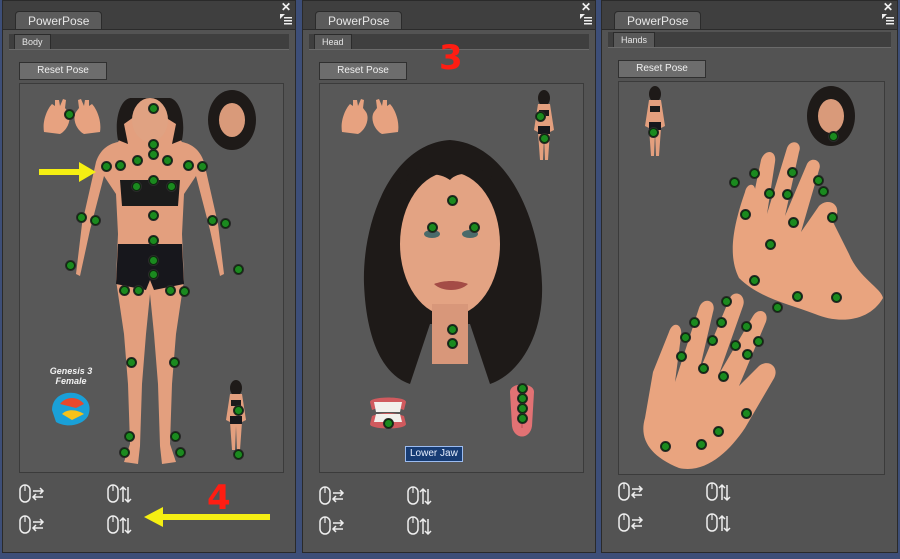  Describe the element at coordinates (634, 39) in the screenshot. I see `tab-hands: Hands` at that location.